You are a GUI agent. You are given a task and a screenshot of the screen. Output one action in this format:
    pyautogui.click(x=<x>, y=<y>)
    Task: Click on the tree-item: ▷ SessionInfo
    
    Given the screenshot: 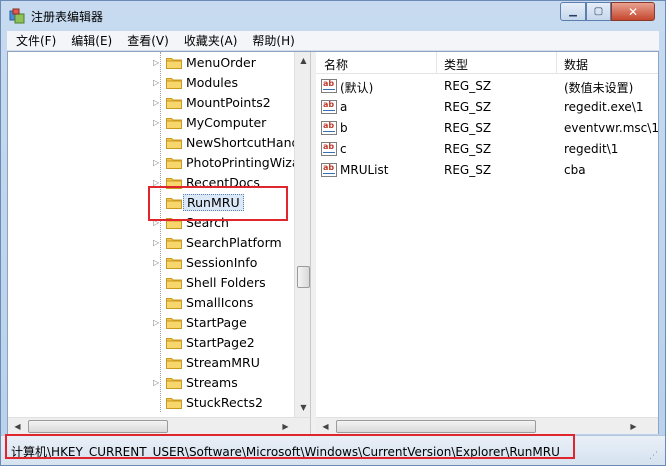 What is the action you would take?
    pyautogui.click(x=153, y=263)
    